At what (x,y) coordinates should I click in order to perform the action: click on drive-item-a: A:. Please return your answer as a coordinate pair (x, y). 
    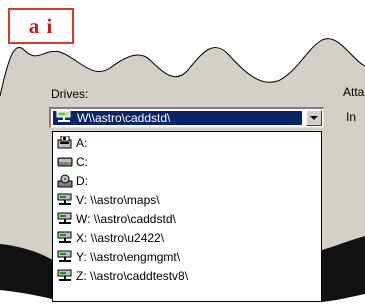
    Looking at the image, I should click on (72, 142).